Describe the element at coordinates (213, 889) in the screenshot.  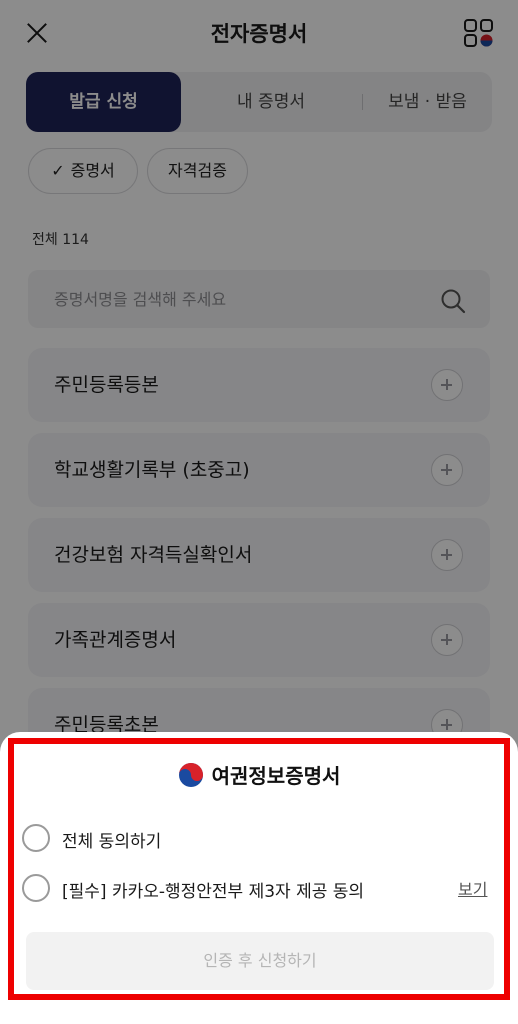
I see `agree-required-label: [필수] 카카오-행정안전부 제3자 제공 동의` at that location.